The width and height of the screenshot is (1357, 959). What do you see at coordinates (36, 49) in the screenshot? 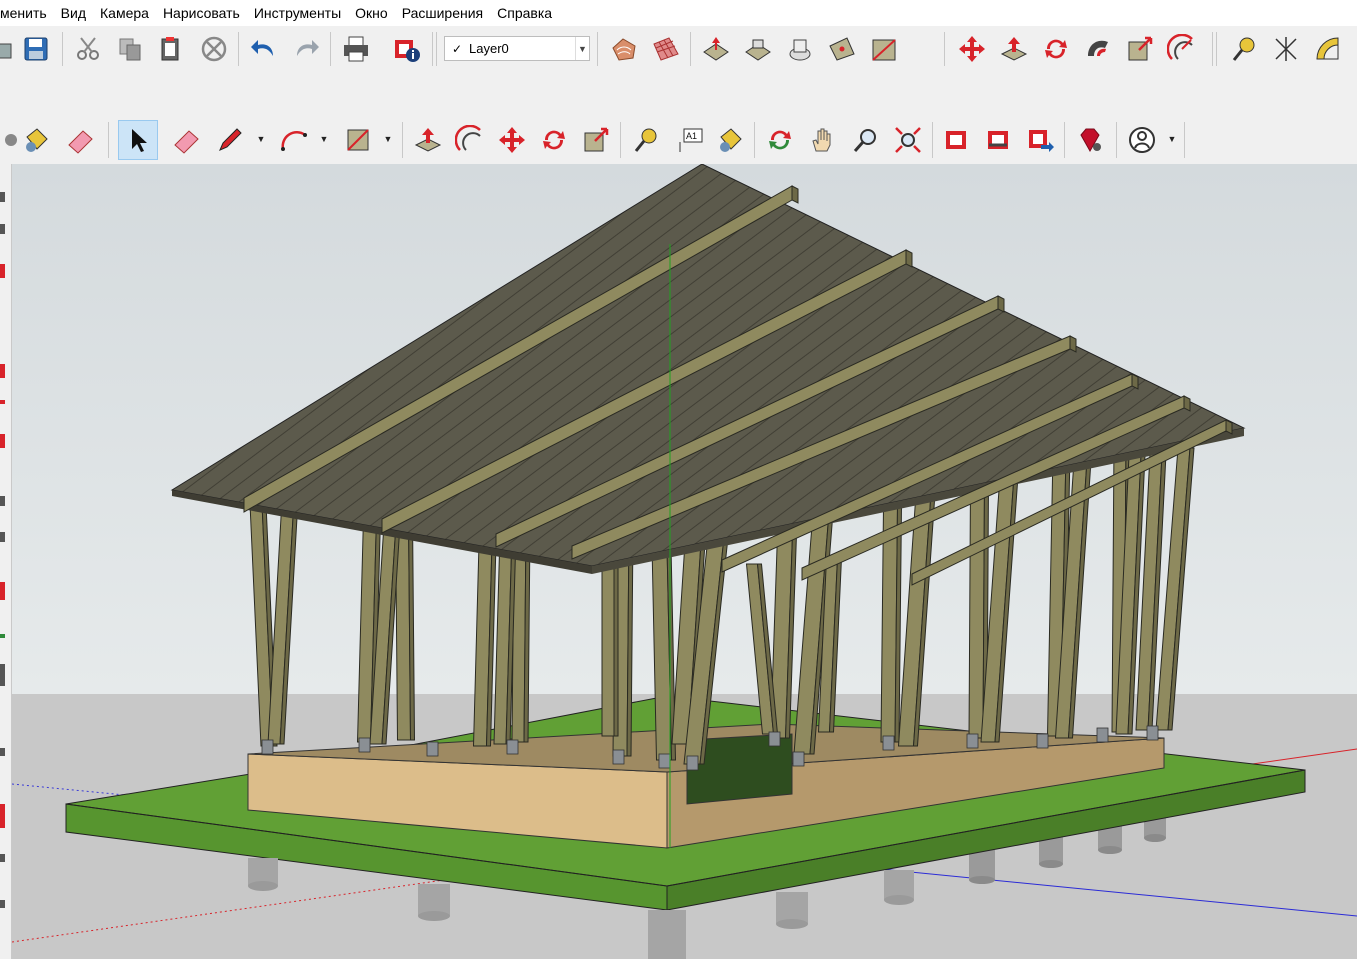
I see `save-icon` at bounding box center [36, 49].